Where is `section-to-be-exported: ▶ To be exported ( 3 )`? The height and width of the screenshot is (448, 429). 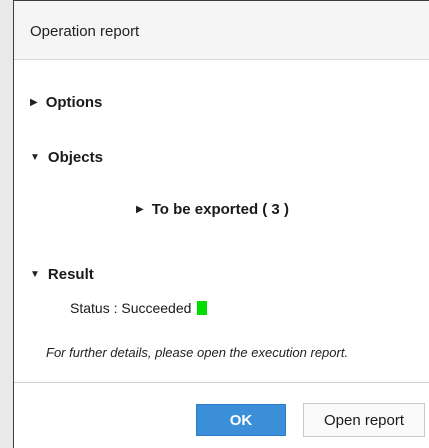
section-to-be-exported: ▶ To be exported ( 3 ) is located at coordinates (212, 209).